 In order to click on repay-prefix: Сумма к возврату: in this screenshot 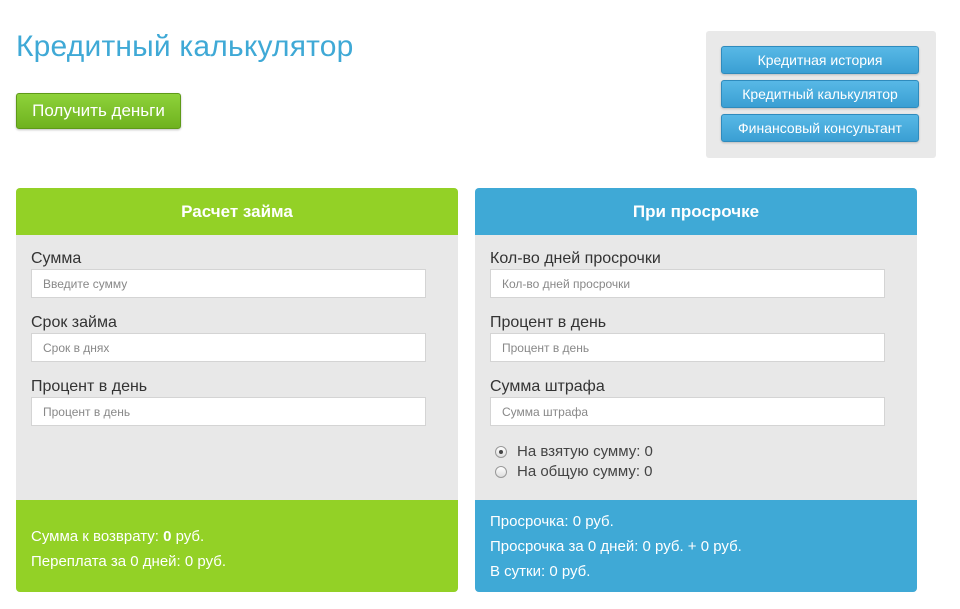, I will do `click(97, 536)`.